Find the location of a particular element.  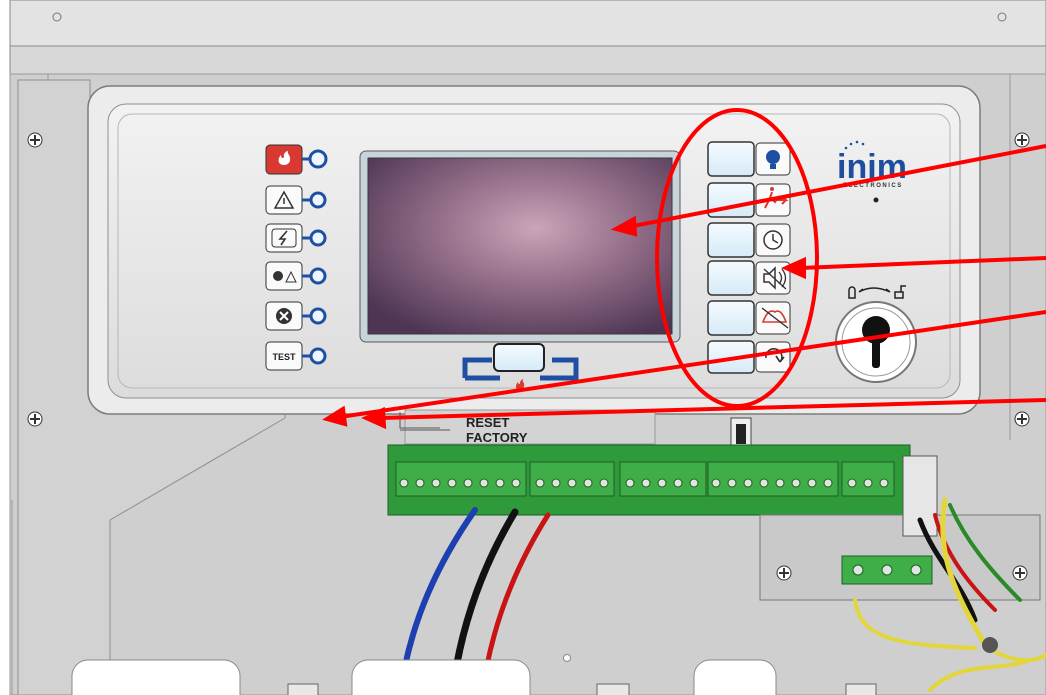

lcd-screen is located at coordinates (520, 246).